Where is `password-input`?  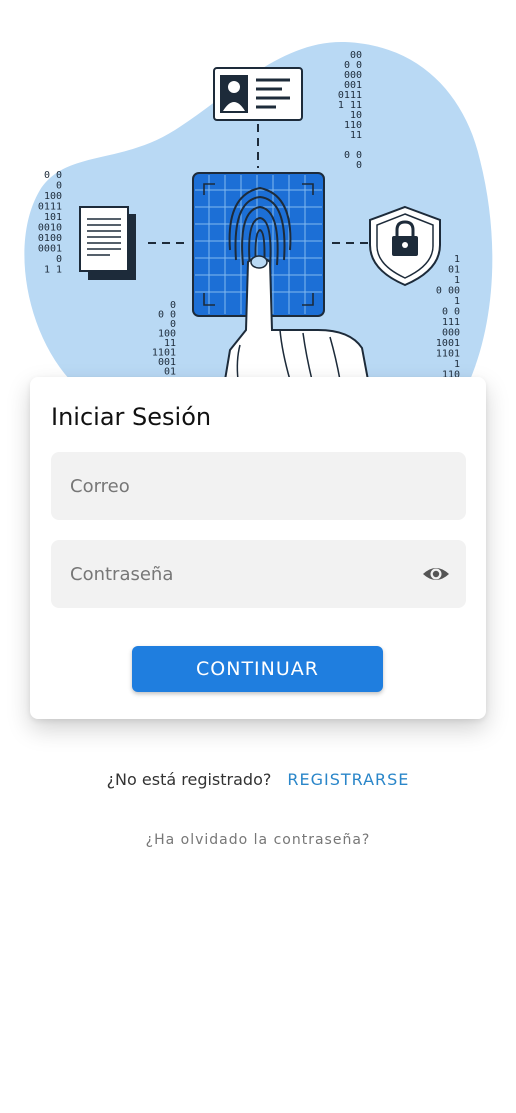
password-input is located at coordinates (258, 574).